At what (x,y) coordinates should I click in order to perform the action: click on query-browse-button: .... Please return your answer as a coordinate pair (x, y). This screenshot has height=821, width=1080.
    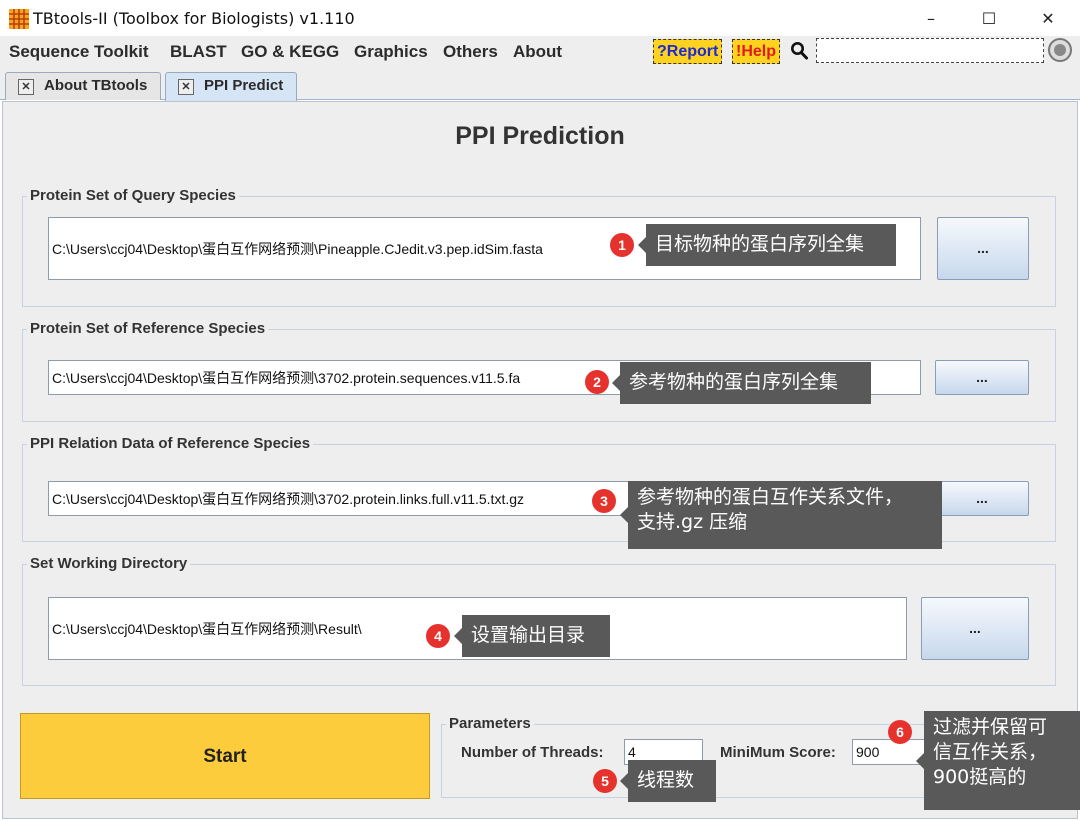
    Looking at the image, I should click on (983, 248).